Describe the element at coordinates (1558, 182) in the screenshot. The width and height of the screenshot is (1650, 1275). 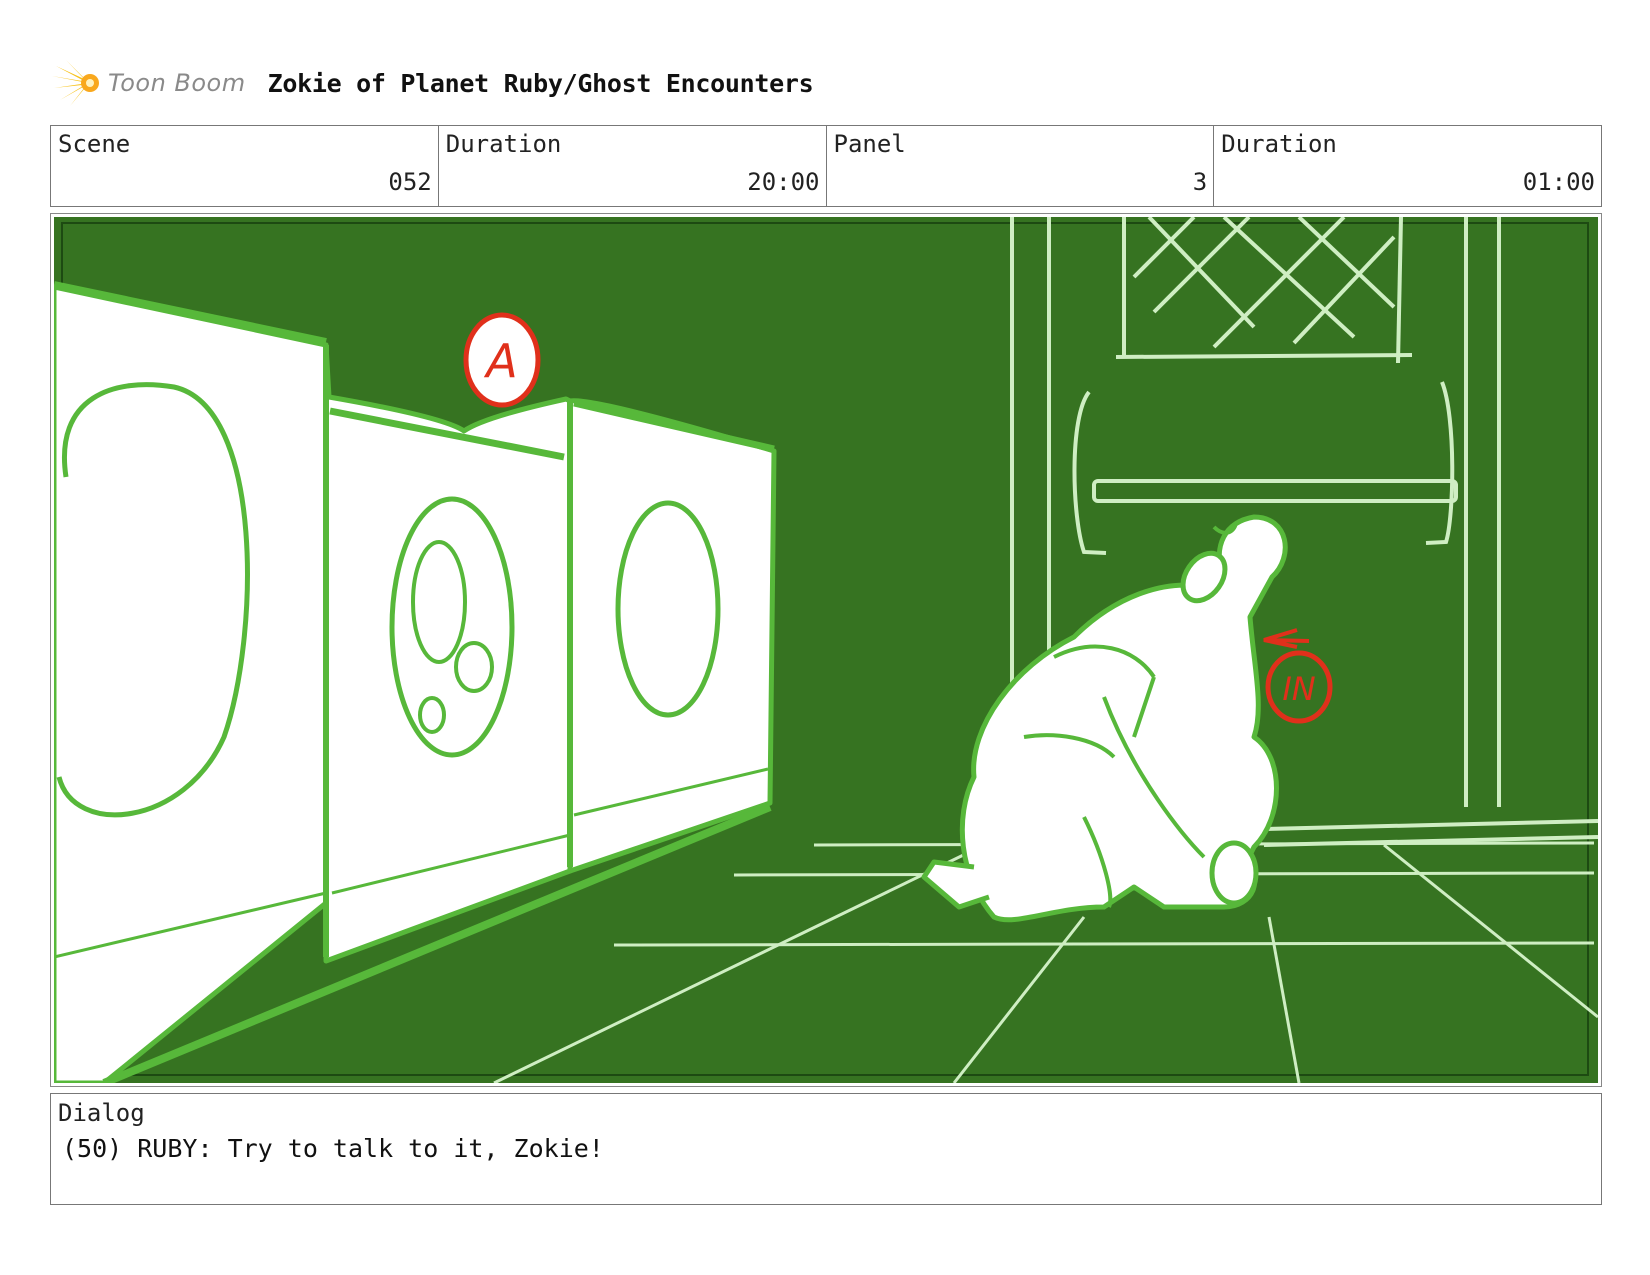
I see `panel-duration-value: 01:00` at that location.